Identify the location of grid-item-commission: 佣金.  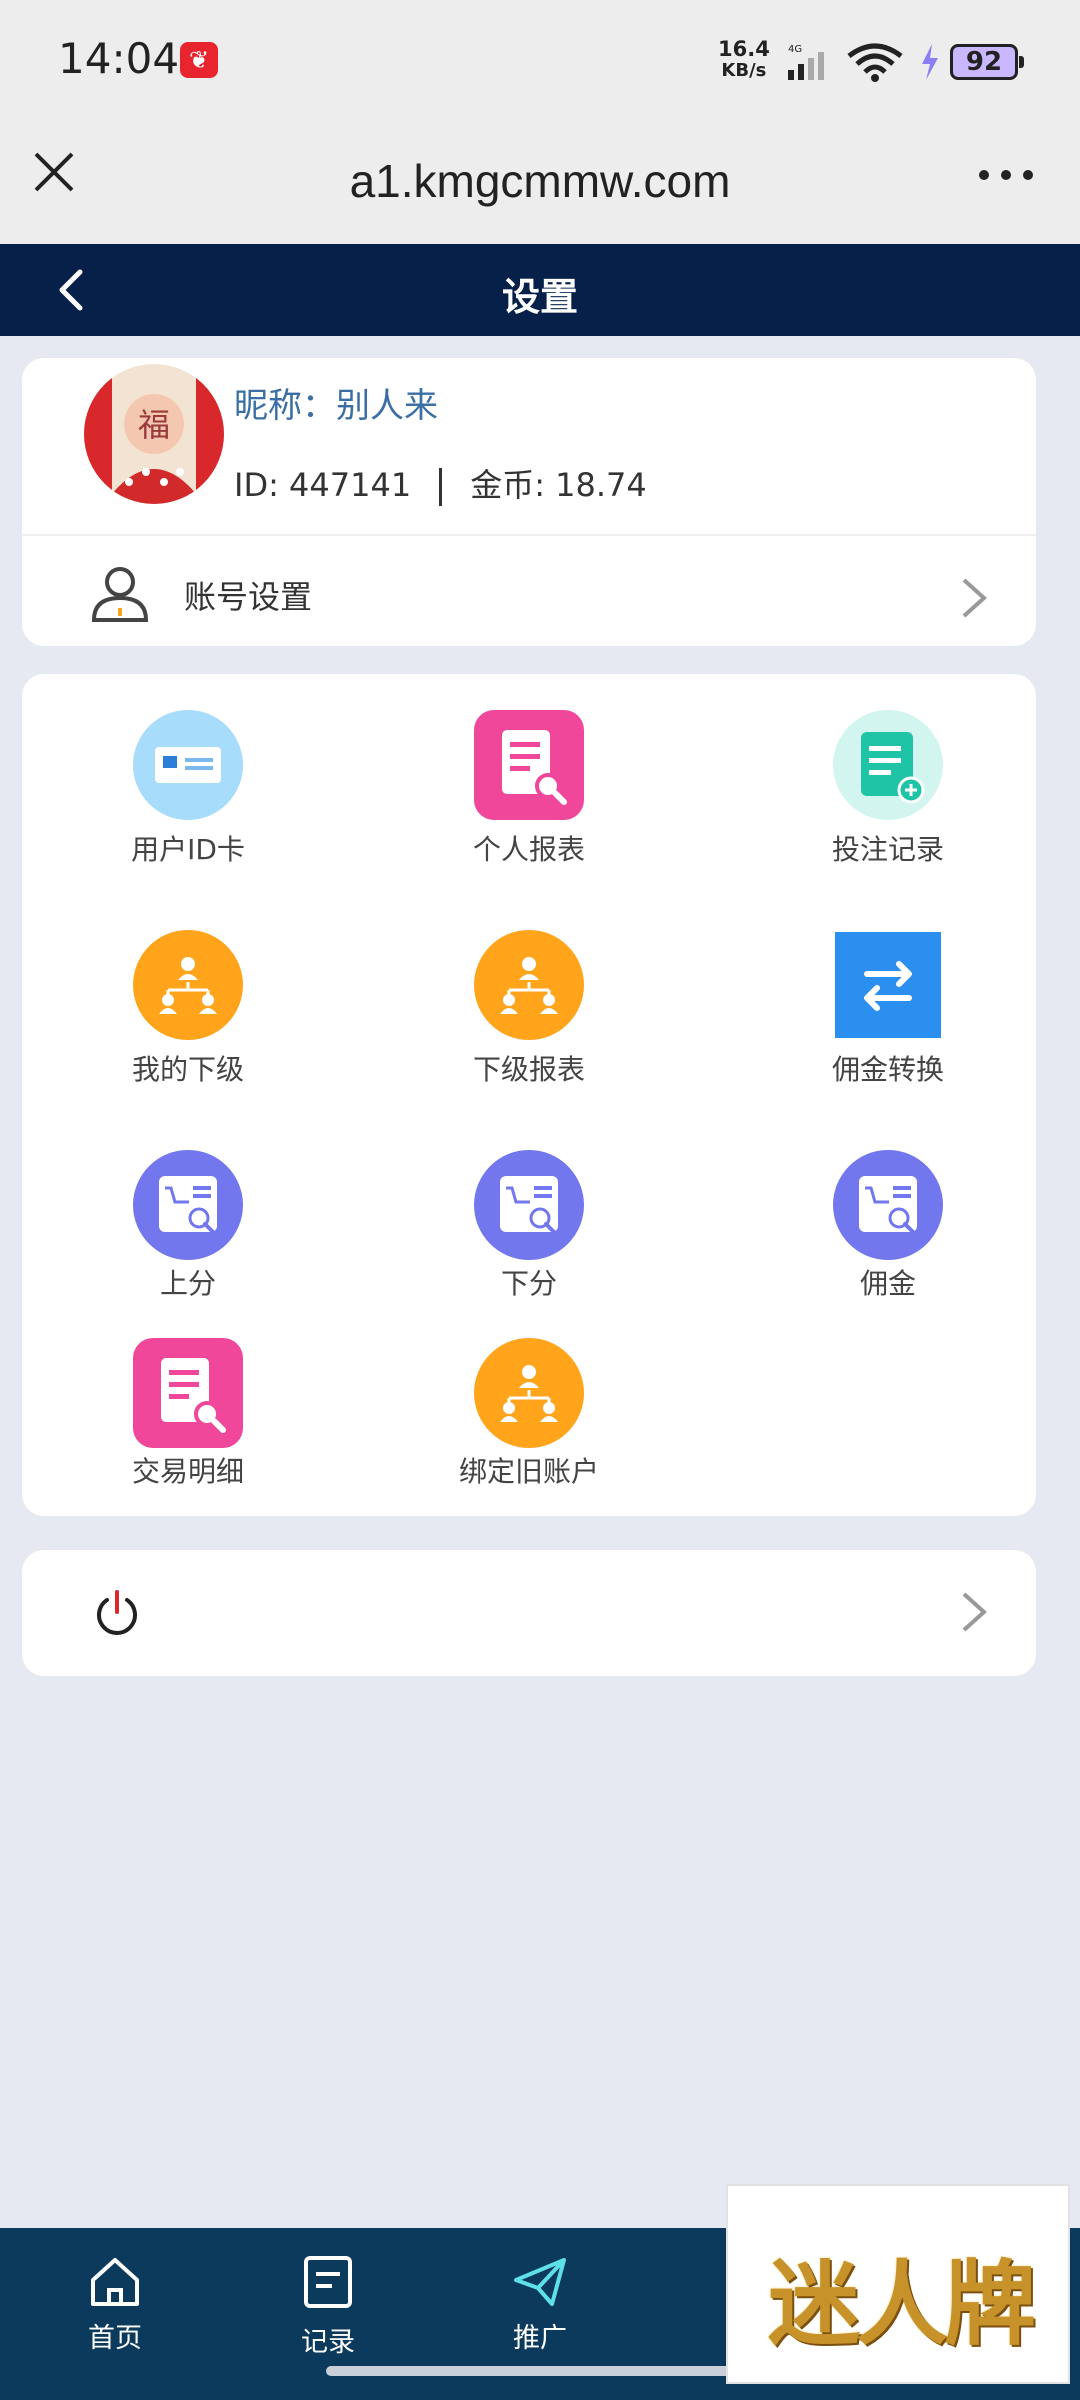
(888, 1226).